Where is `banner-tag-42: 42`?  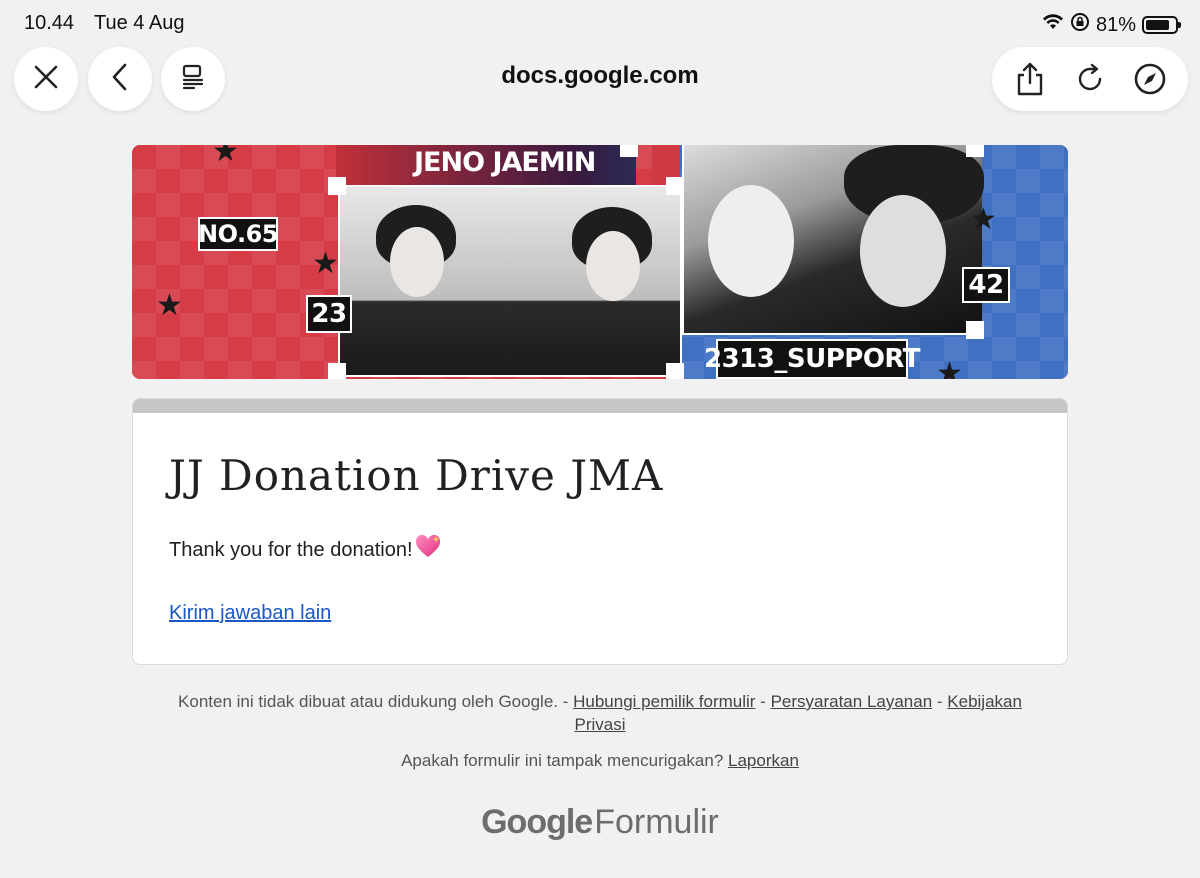 banner-tag-42: 42 is located at coordinates (986, 285).